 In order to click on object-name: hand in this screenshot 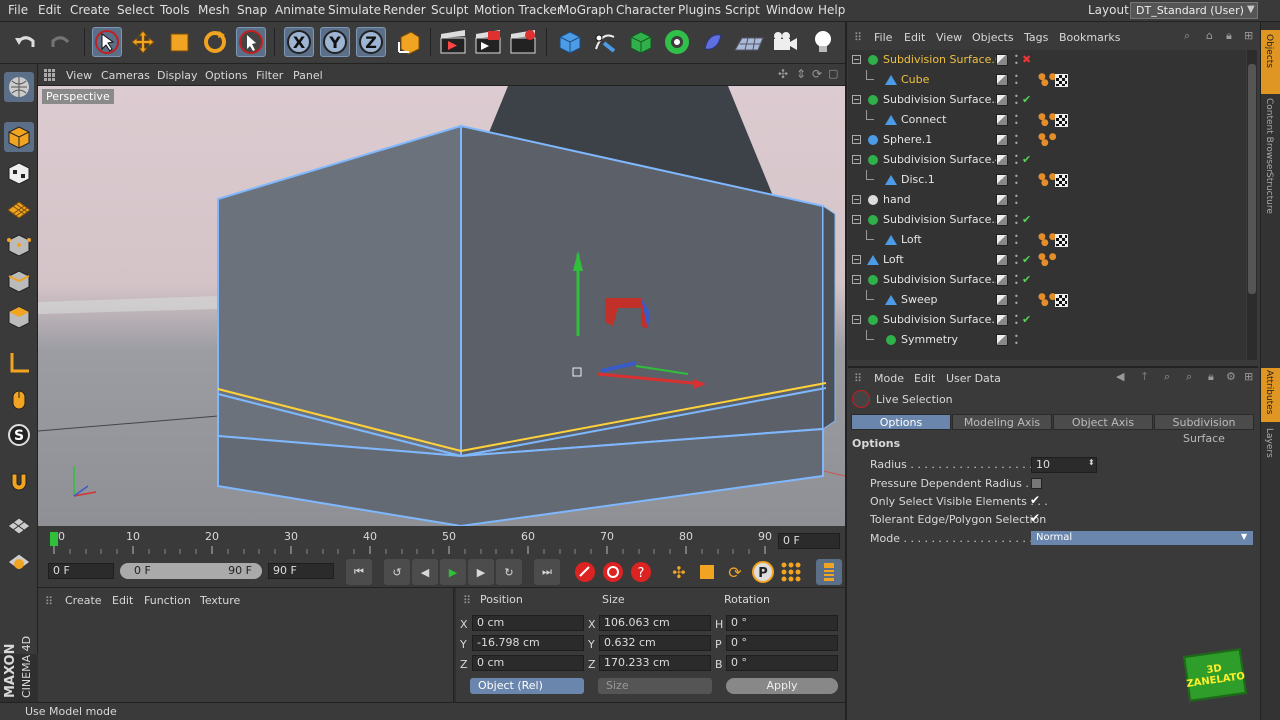, I will do `click(897, 200)`.